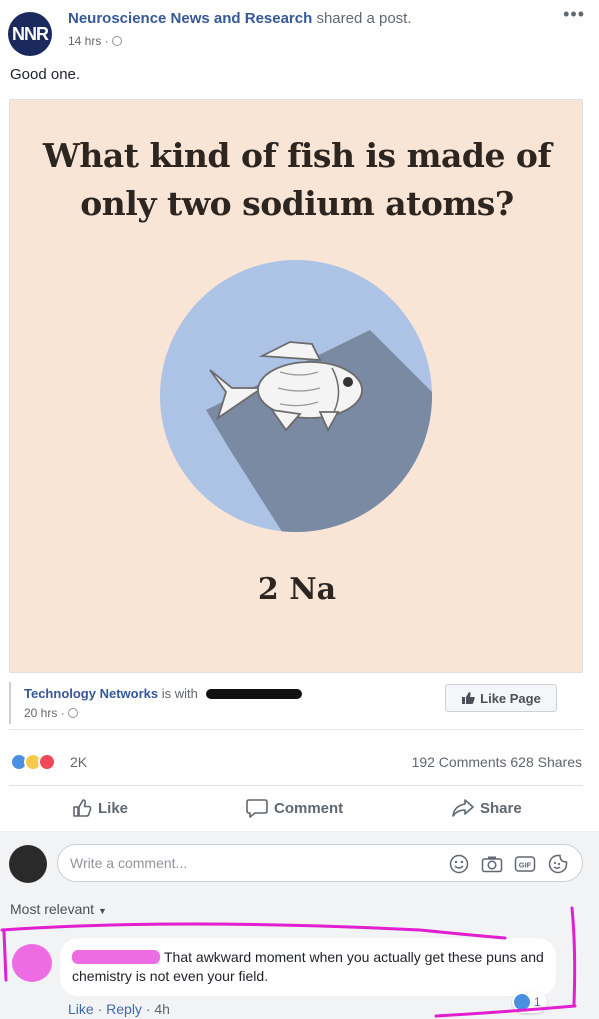 The width and height of the screenshot is (599, 1019). What do you see at coordinates (33, 762) in the screenshot?
I see `reaction-icons` at bounding box center [33, 762].